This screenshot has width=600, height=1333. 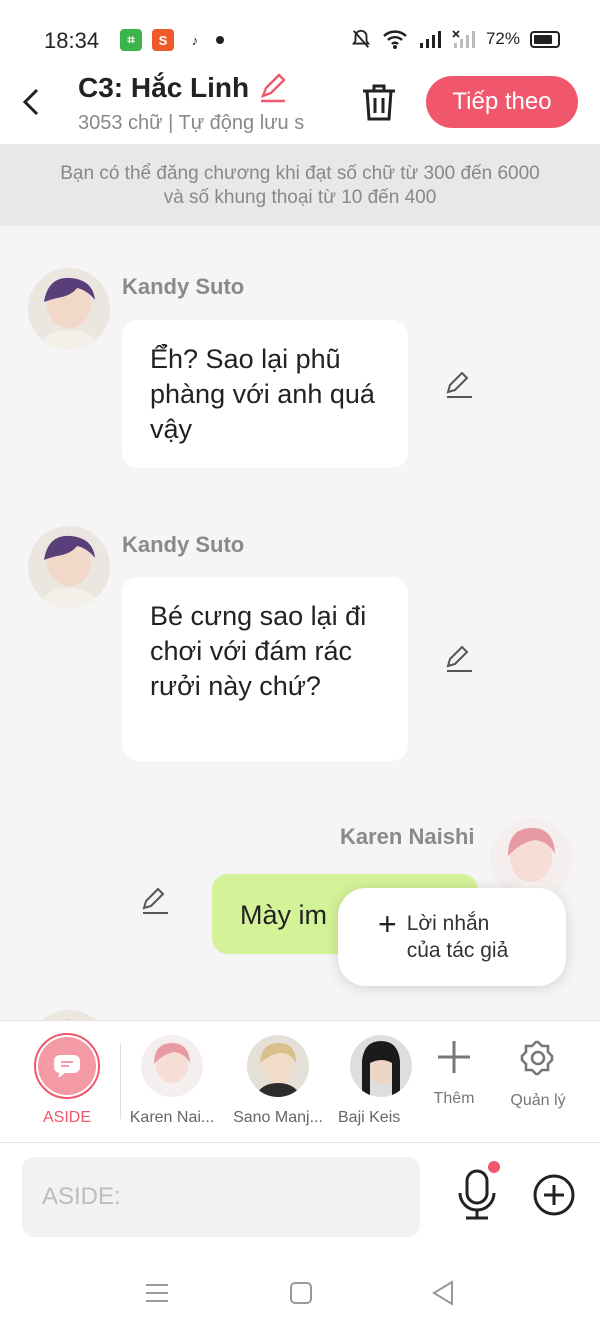 What do you see at coordinates (430, 39) in the screenshot?
I see `signal-icon` at bounding box center [430, 39].